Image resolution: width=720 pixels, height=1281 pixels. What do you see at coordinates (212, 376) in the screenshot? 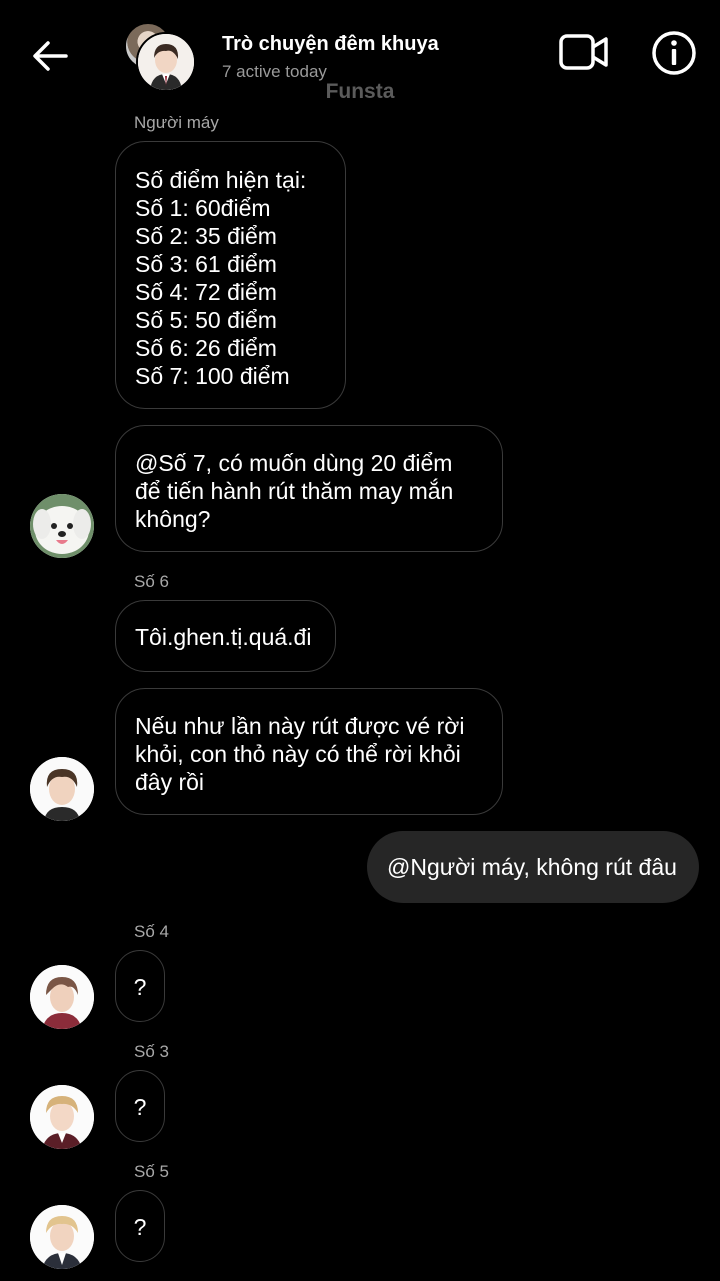
I see `message-line: Số 7: 100 điểm` at bounding box center [212, 376].